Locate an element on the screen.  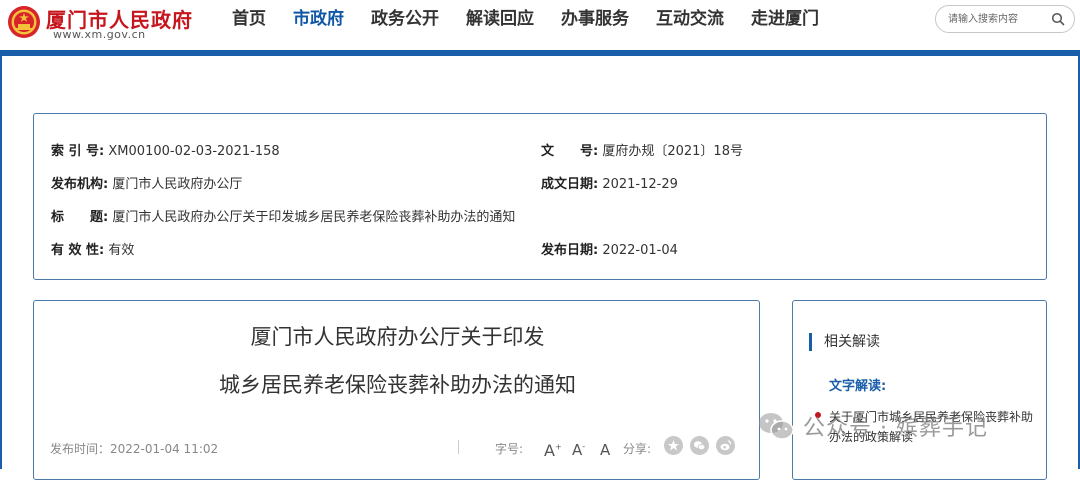
share-label: 分享: is located at coordinates (637, 449).